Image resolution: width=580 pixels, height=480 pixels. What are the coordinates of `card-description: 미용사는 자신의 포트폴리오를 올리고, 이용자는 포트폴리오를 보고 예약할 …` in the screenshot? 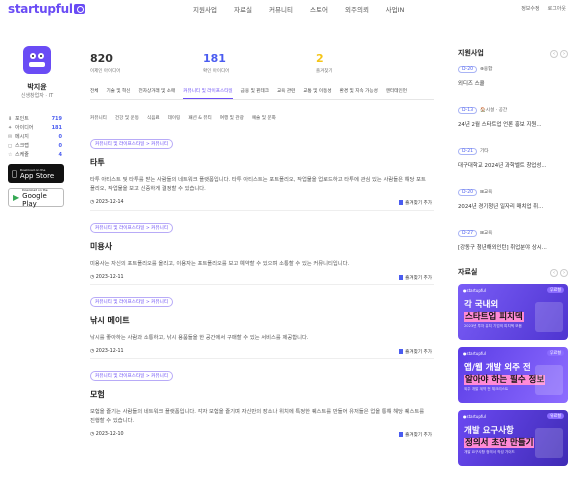 It's located at (220, 264).